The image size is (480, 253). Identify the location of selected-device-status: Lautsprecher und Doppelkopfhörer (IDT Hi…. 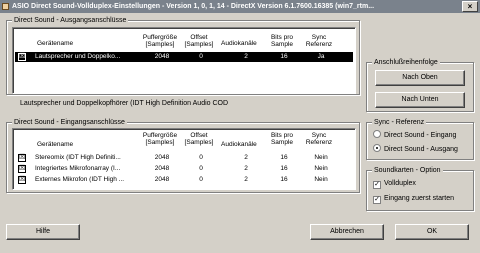
(124, 103).